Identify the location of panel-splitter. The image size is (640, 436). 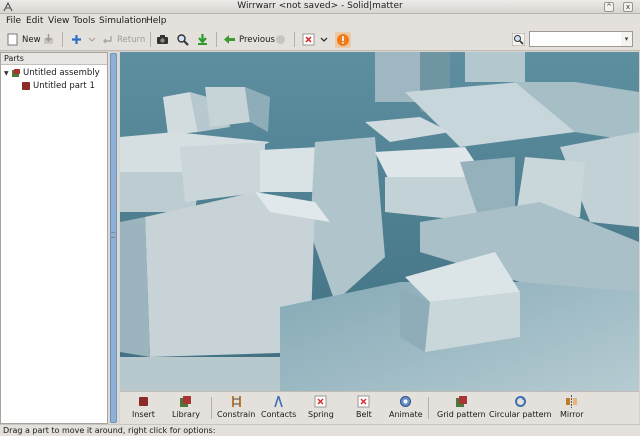
(113, 238).